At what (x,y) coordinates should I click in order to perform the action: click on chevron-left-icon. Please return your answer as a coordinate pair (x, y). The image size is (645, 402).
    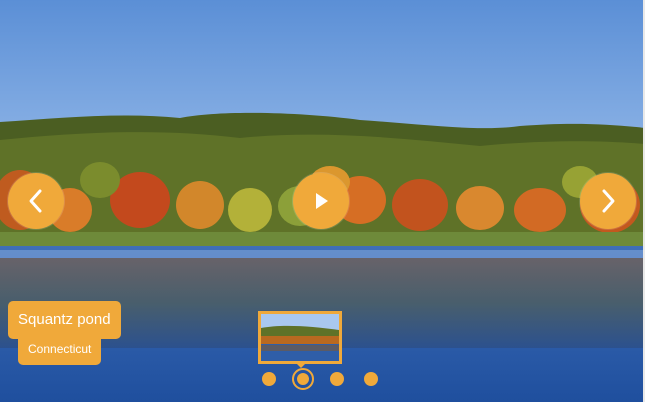
    Looking at the image, I should click on (35, 201).